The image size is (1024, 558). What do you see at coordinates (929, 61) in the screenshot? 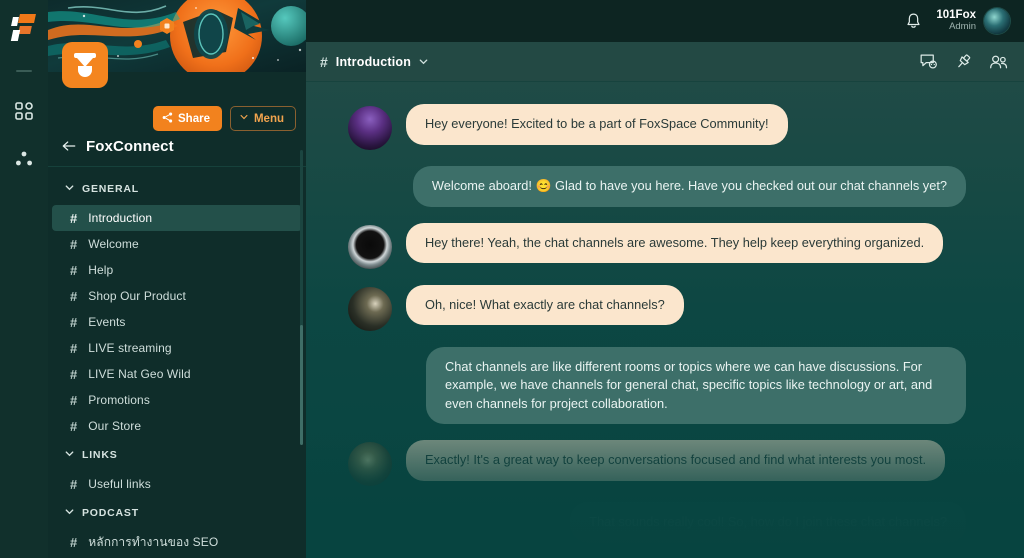
I see `chat-bubble-icon` at bounding box center [929, 61].